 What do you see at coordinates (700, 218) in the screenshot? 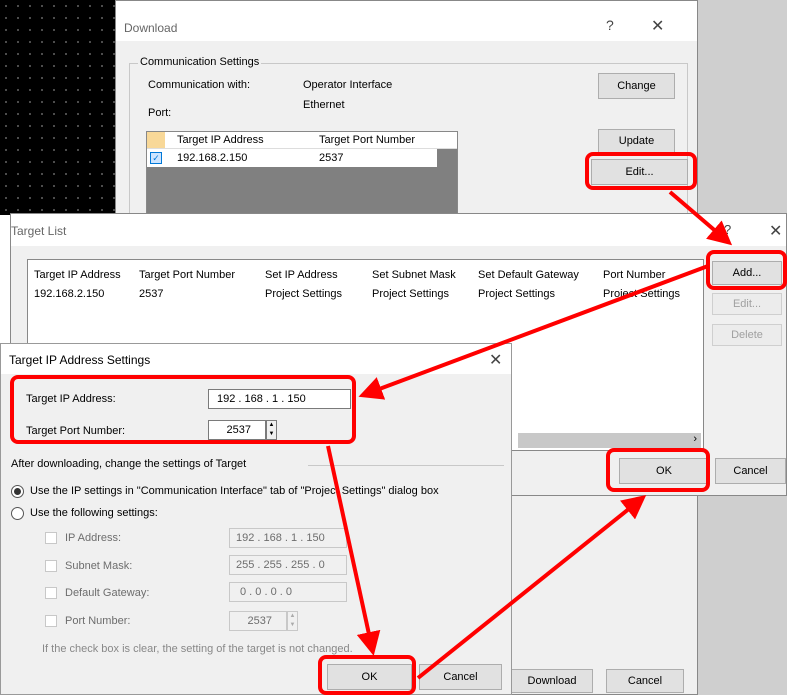
I see `arrow-edit-to-add` at bounding box center [700, 218].